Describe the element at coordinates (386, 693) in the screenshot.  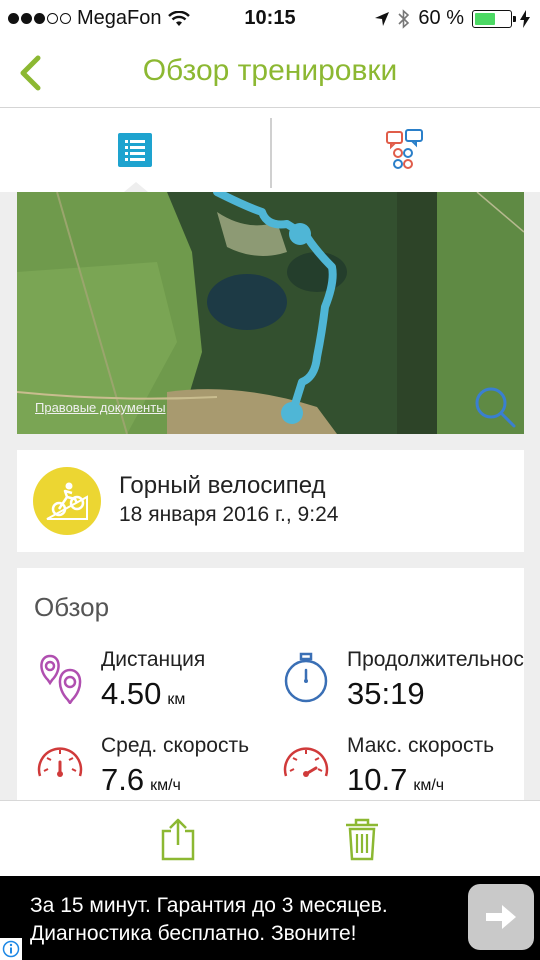
I see `stat-value: 35:19` at that location.